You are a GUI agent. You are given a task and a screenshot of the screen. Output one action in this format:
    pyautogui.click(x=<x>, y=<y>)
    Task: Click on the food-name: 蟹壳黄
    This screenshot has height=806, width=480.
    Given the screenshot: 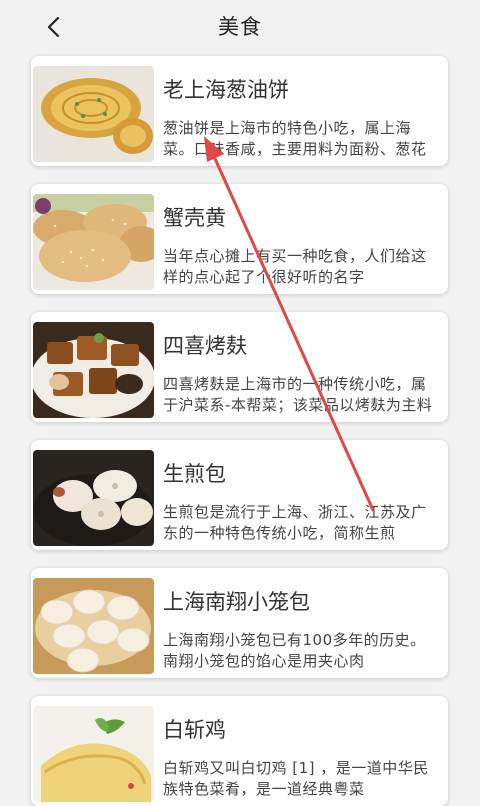 What is the action you would take?
    pyautogui.click(x=194, y=218)
    